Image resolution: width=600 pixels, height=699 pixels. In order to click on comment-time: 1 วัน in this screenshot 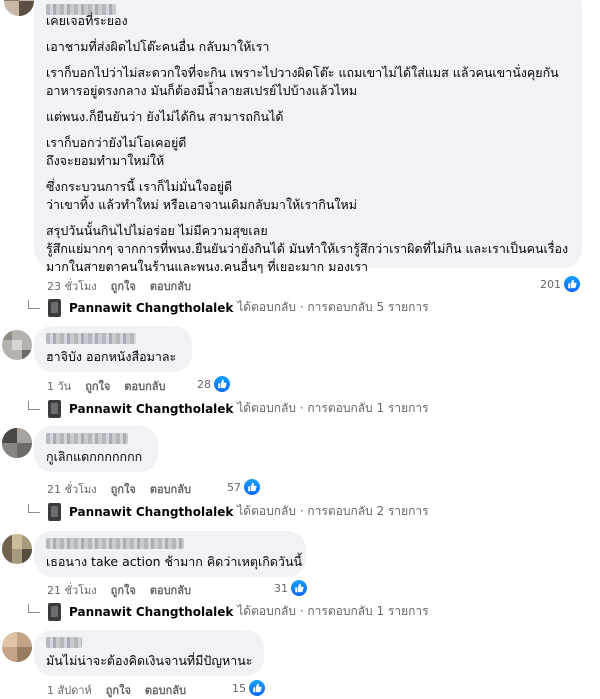, I will do `click(59, 386)`.